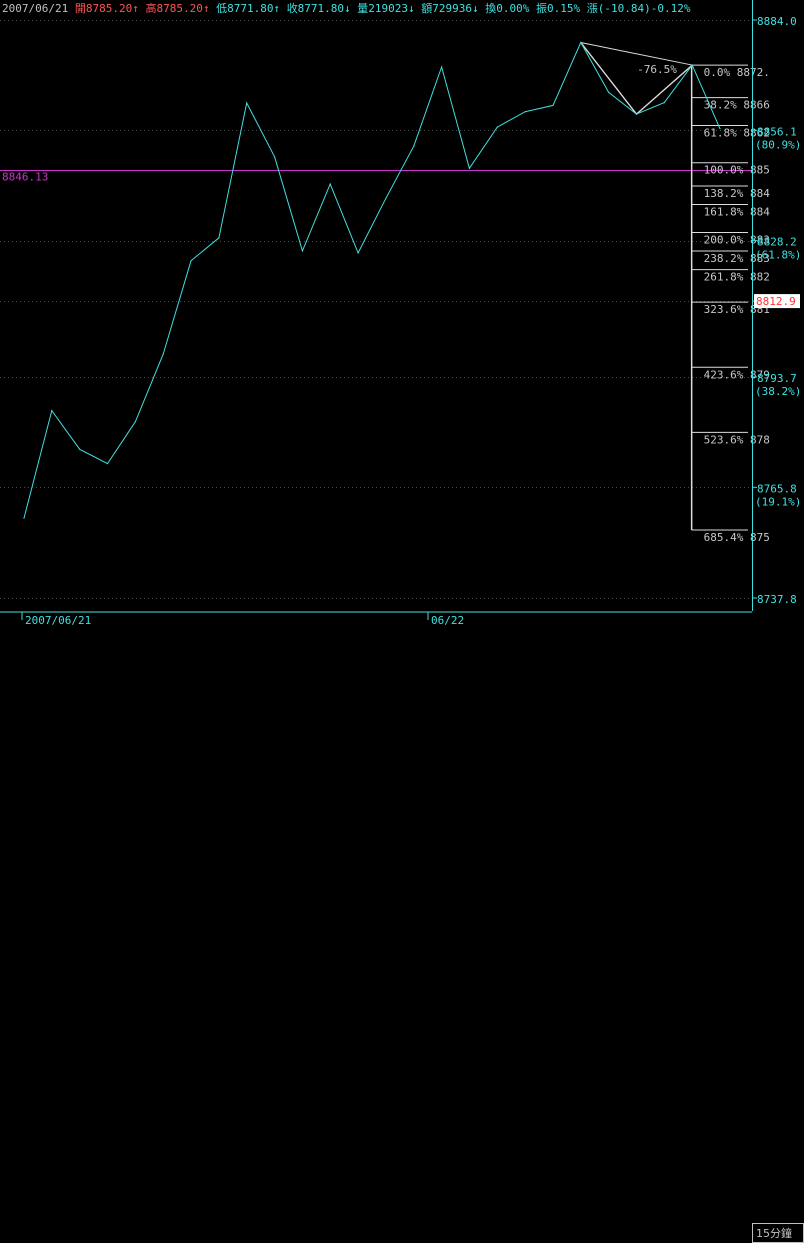  Describe the element at coordinates (777, 488) in the screenshot. I see `price-axis-label: 8765.8` at that location.